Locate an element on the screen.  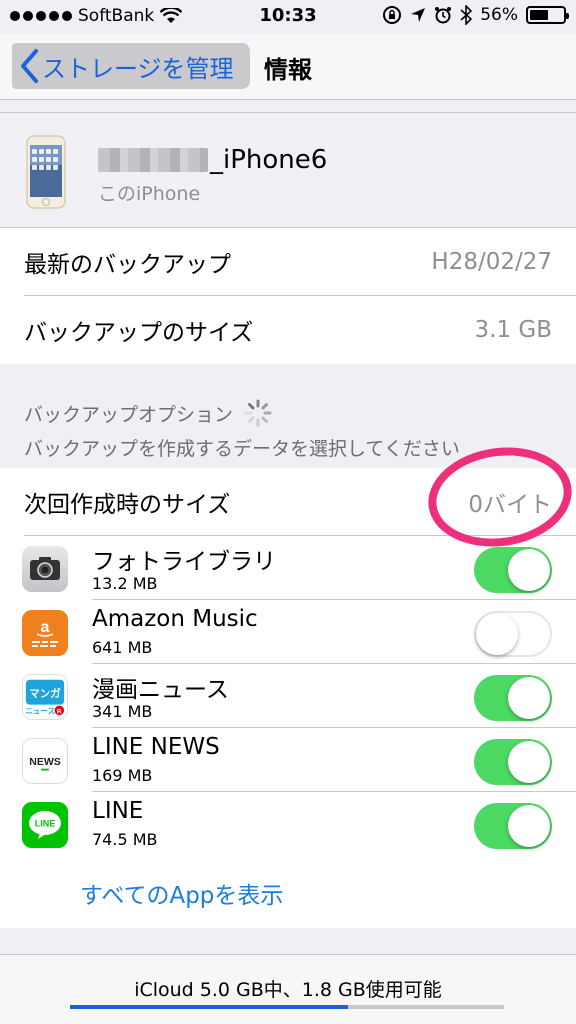
next-size-label: 次回作成時のサイズ is located at coordinates (127, 505).